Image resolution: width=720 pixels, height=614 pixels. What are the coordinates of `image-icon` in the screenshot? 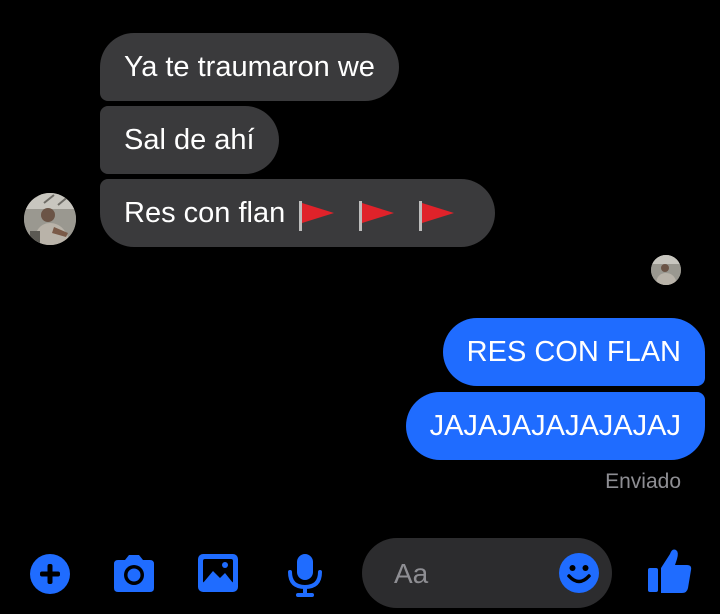 It's located at (218, 574).